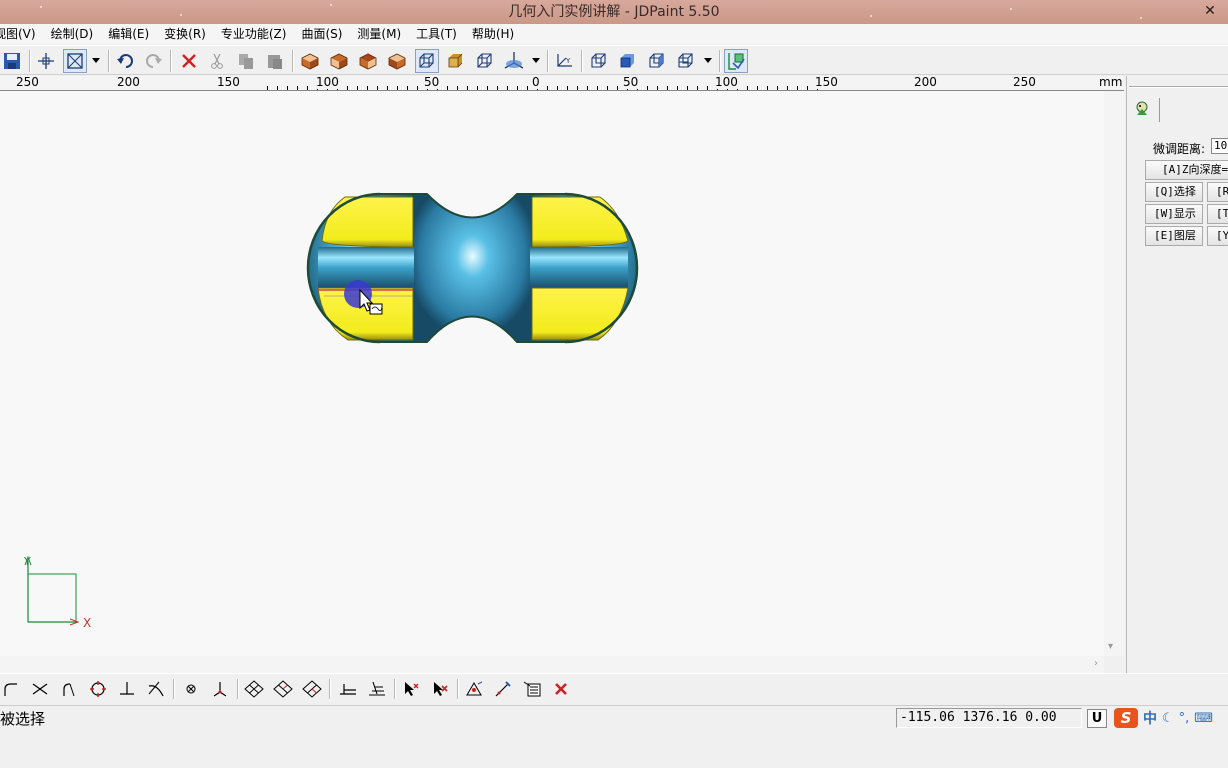 The height and width of the screenshot is (768, 1228). What do you see at coordinates (1186, 170) in the screenshot?
I see `z-depth-button: [A]Z向深度=0` at bounding box center [1186, 170].